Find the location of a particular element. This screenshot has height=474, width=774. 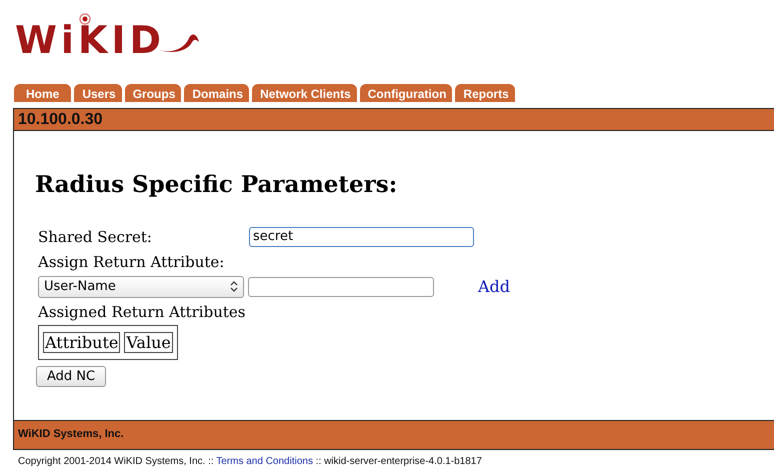

copyright-text: Copyright 2001-2014 WiKID Systems, Inc. :: is located at coordinates (116, 461).